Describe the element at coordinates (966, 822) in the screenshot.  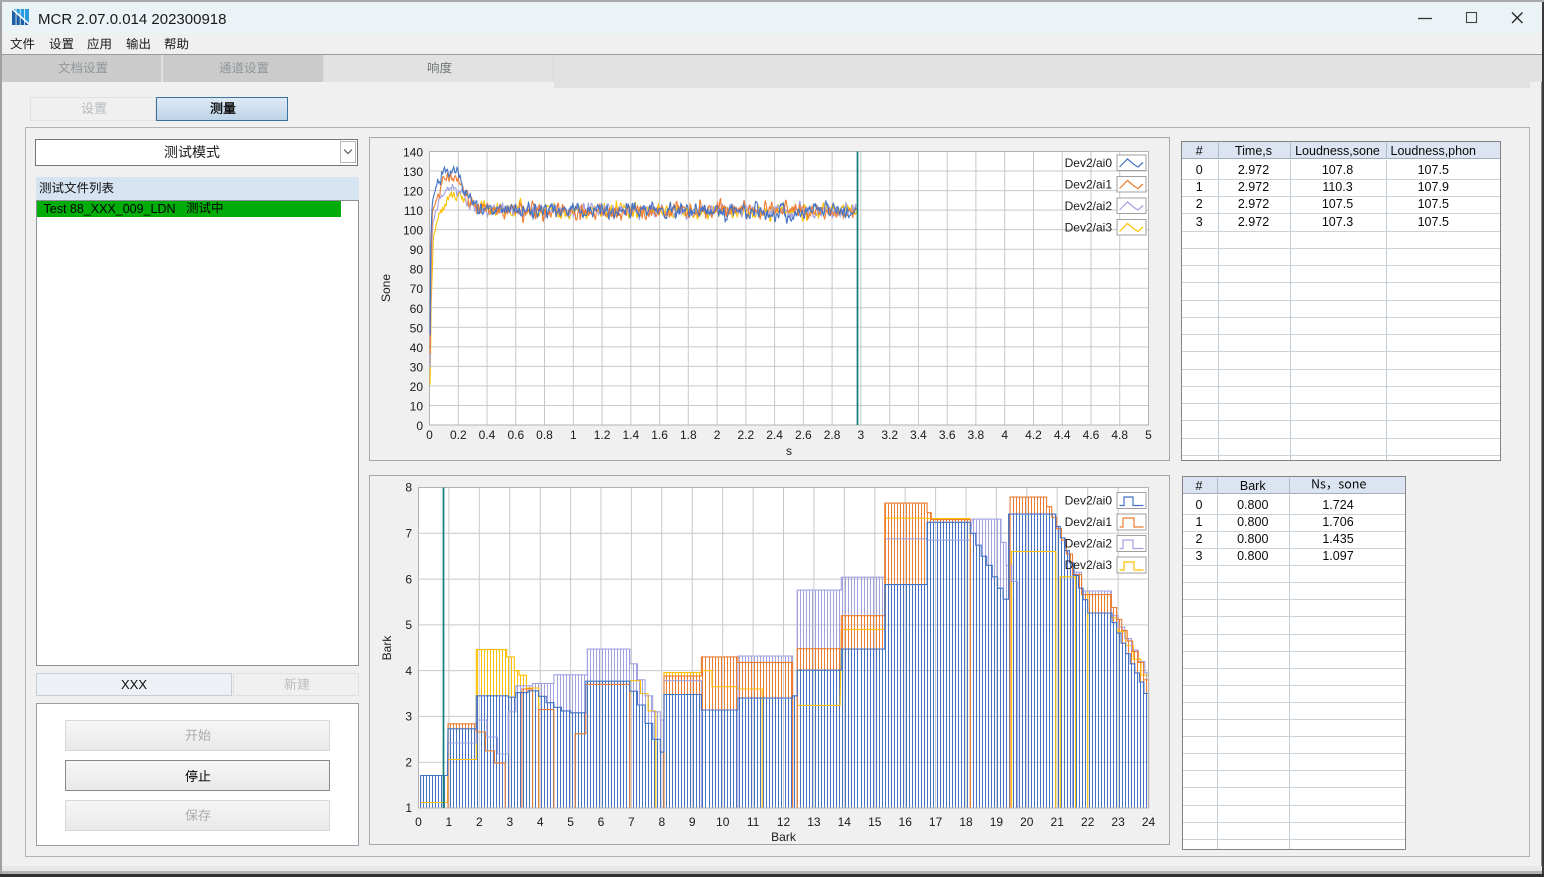
I see `svg-text: 18` at that location.